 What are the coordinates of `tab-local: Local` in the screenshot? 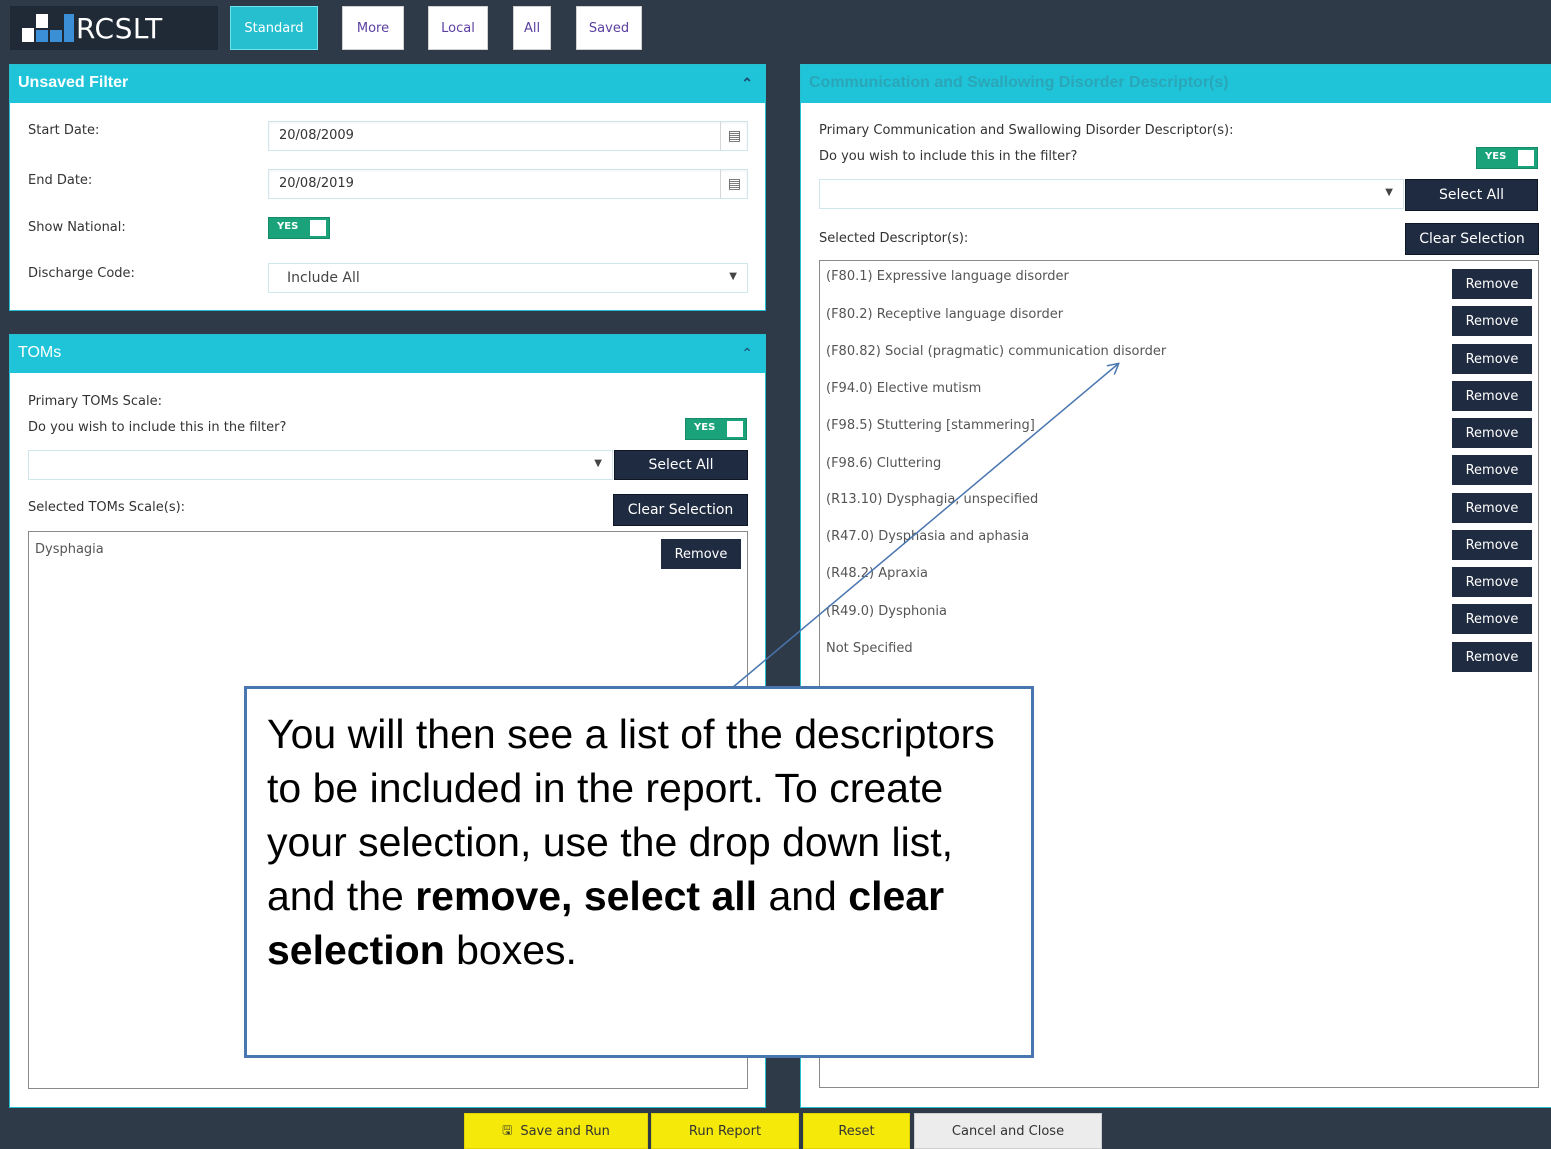 It's located at (458, 28).